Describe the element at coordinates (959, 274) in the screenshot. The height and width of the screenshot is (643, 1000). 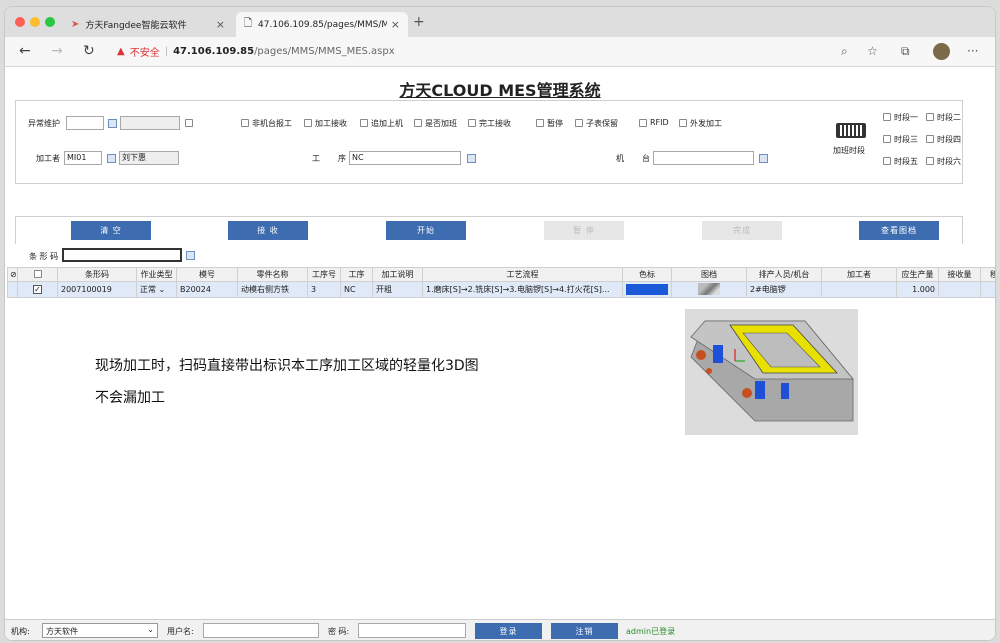
I see `col-header: 接收量` at that location.